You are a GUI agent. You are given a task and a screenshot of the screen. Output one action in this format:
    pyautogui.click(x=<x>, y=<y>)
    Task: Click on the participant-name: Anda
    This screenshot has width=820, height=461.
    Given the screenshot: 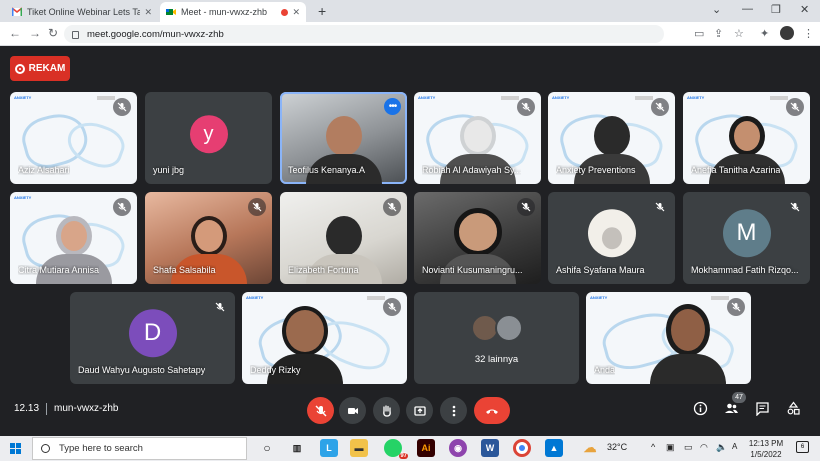 What is the action you would take?
    pyautogui.click(x=605, y=370)
    